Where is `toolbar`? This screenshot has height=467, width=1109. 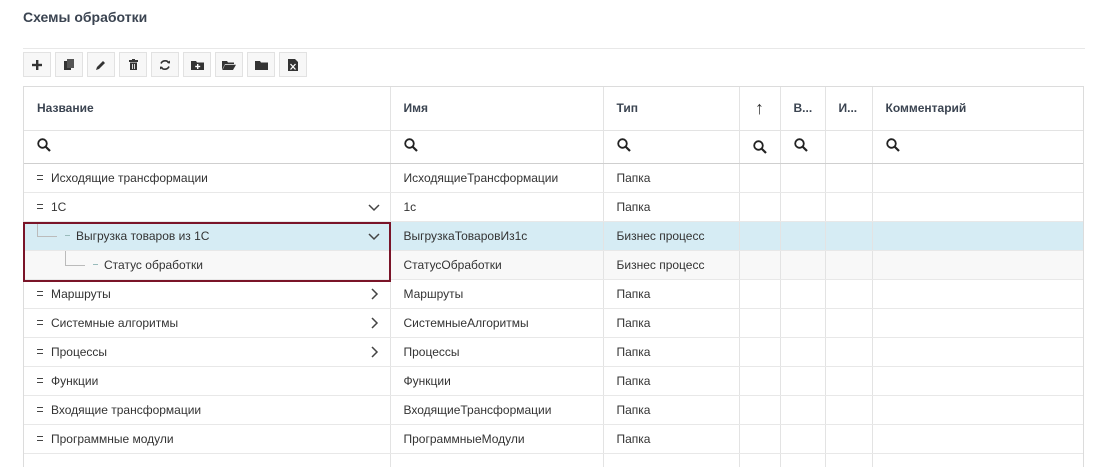 toolbar is located at coordinates (165, 65).